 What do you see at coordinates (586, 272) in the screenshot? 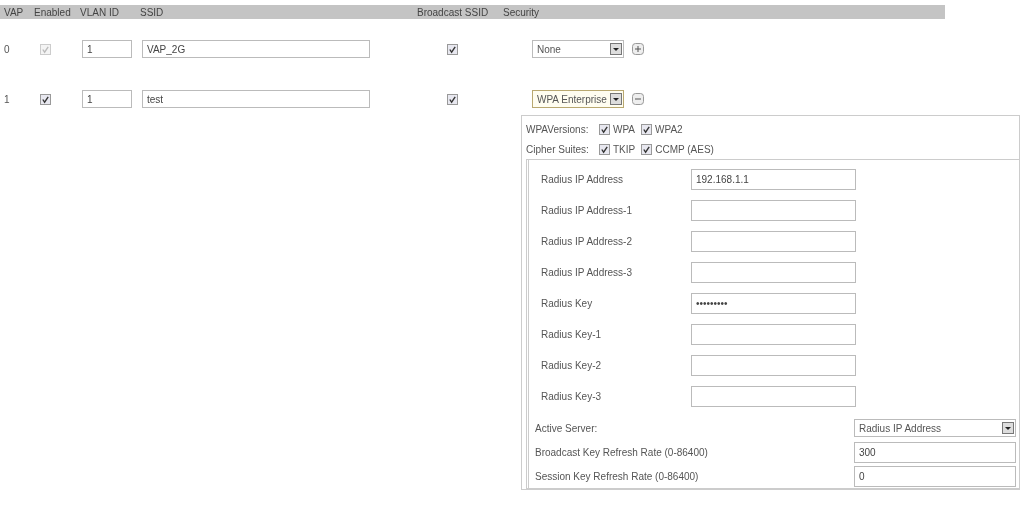
I see `field-label: Radius IP Address-3` at bounding box center [586, 272].